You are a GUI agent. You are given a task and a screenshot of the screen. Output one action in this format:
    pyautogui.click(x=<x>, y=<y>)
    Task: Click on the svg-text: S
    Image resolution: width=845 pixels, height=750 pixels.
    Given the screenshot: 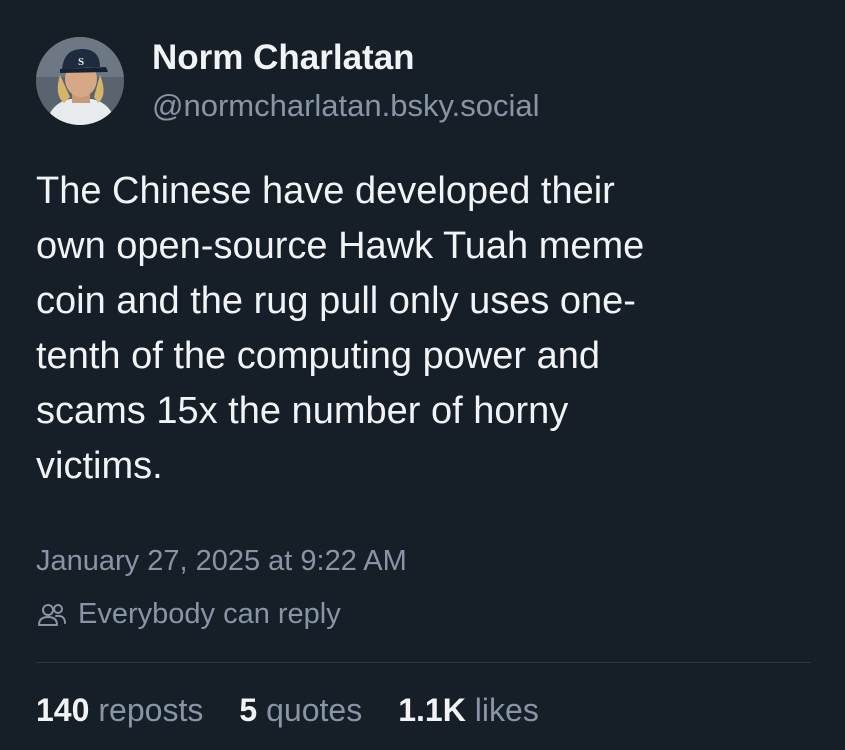 What is the action you would take?
    pyautogui.click(x=81, y=62)
    